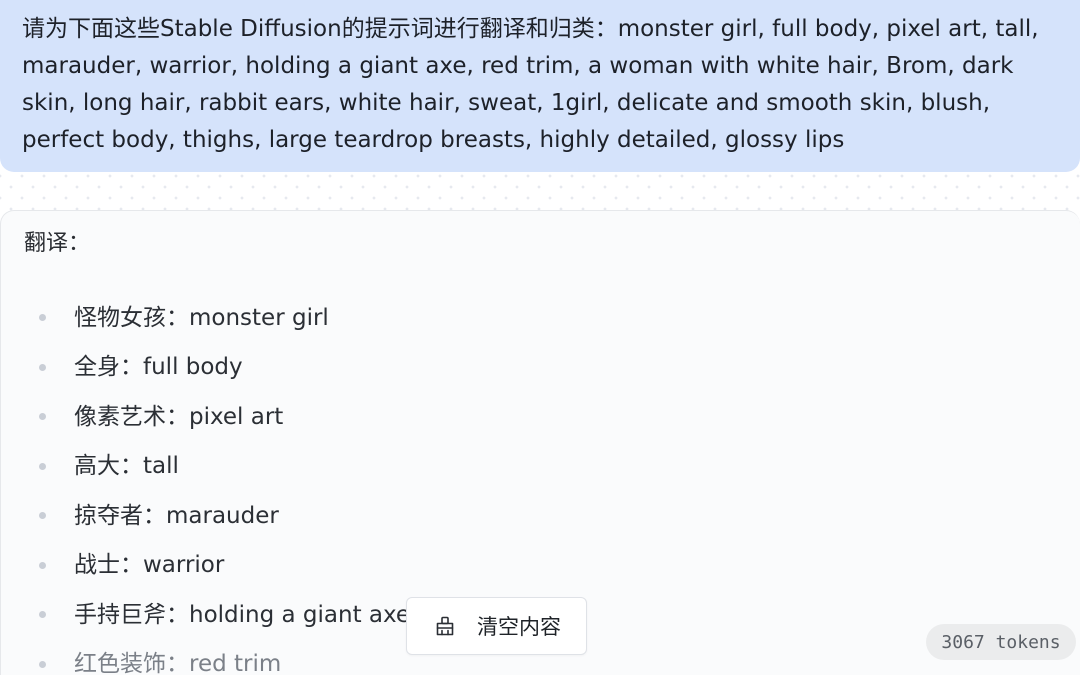 Image resolution: width=1080 pixels, height=675 pixels. Describe the element at coordinates (126, 466) in the screenshot. I see `list-item-text: 高大：tall` at that location.